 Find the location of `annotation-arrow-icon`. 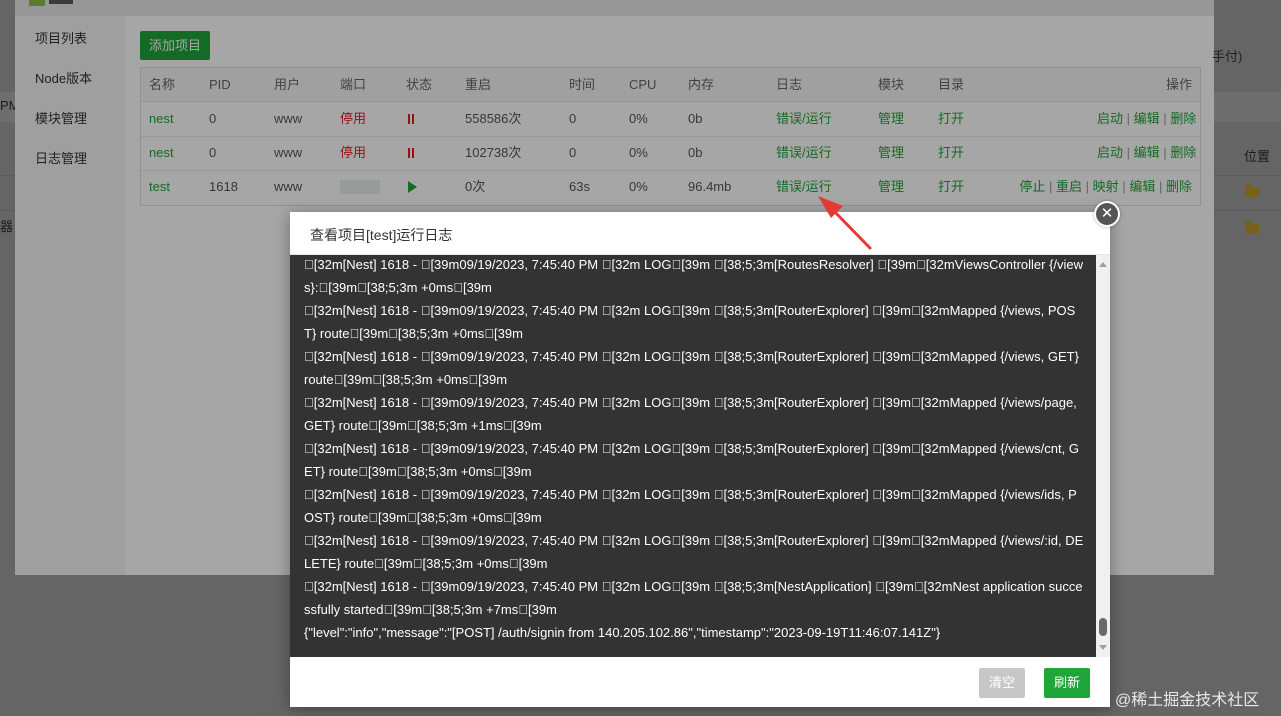

annotation-arrow-icon is located at coordinates (845, 223).